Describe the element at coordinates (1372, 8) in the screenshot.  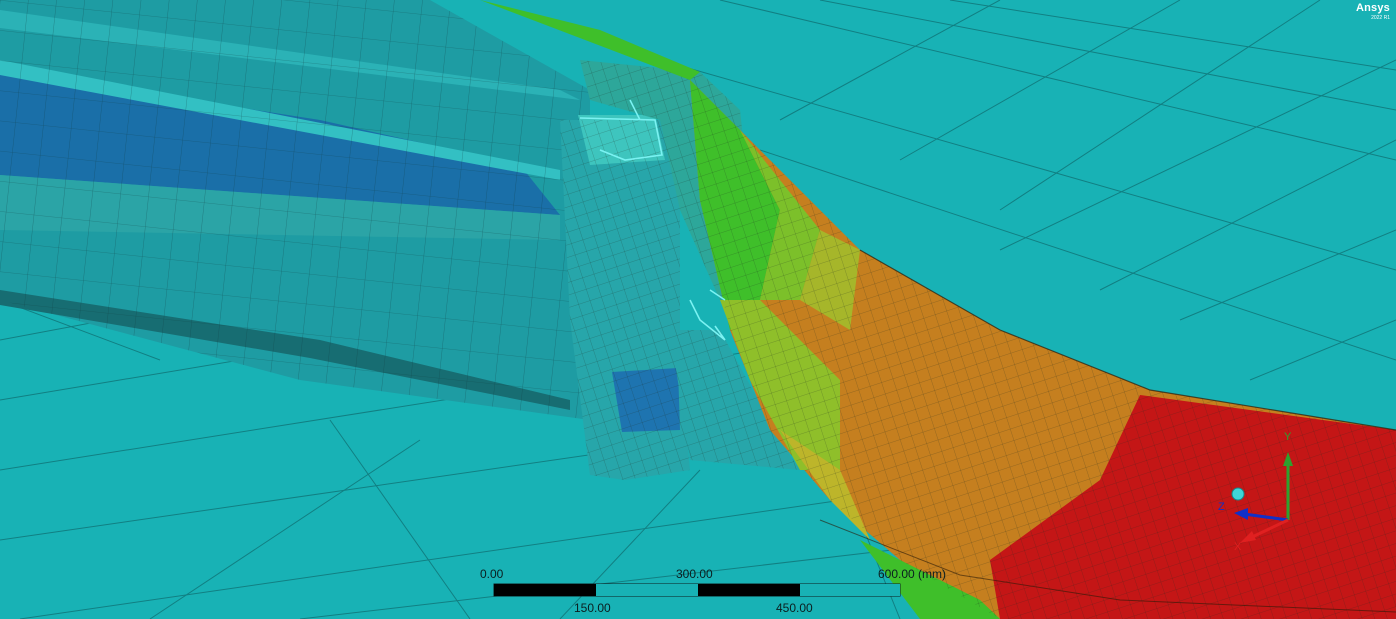
I see `brand-name: Ansys` at that location.